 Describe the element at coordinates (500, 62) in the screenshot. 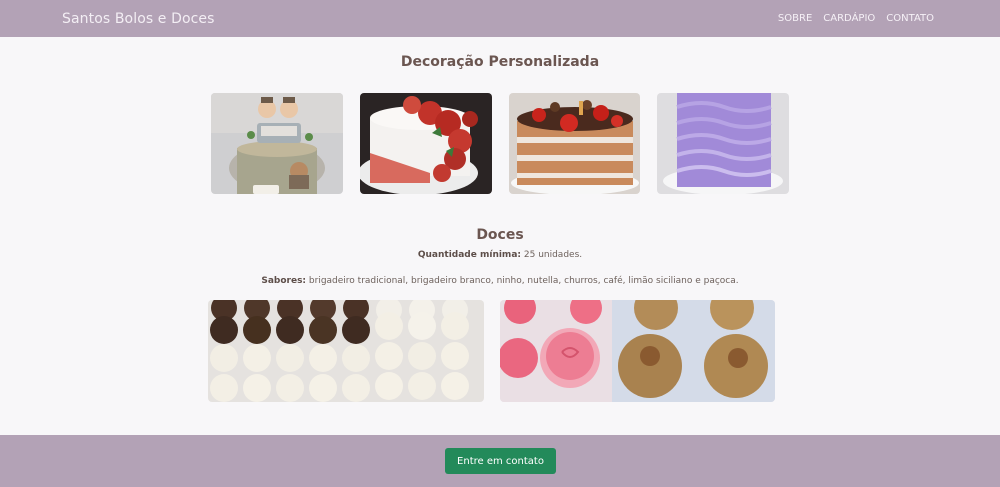

I see `section-title-decoracao: Decoração Personalizada` at that location.